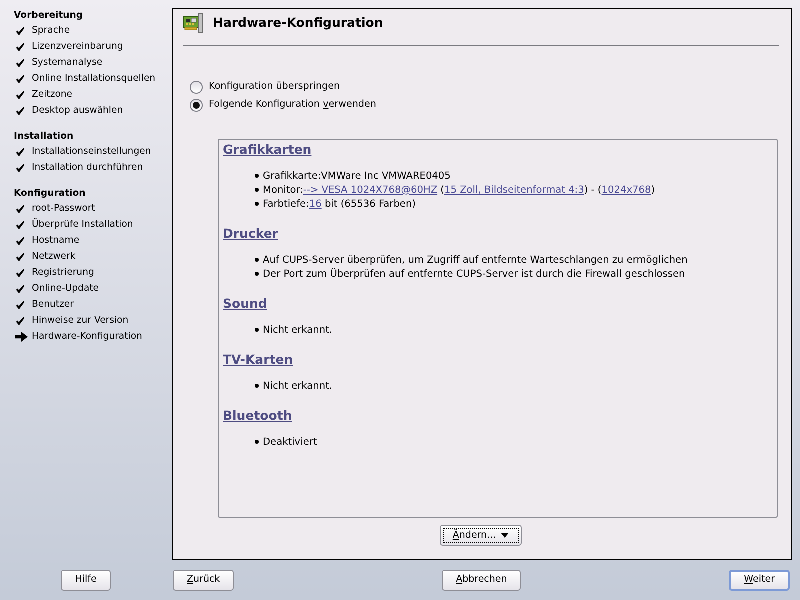 This screenshot has width=800, height=600. I want to click on dialog-button: Abbrechen, so click(482, 580).